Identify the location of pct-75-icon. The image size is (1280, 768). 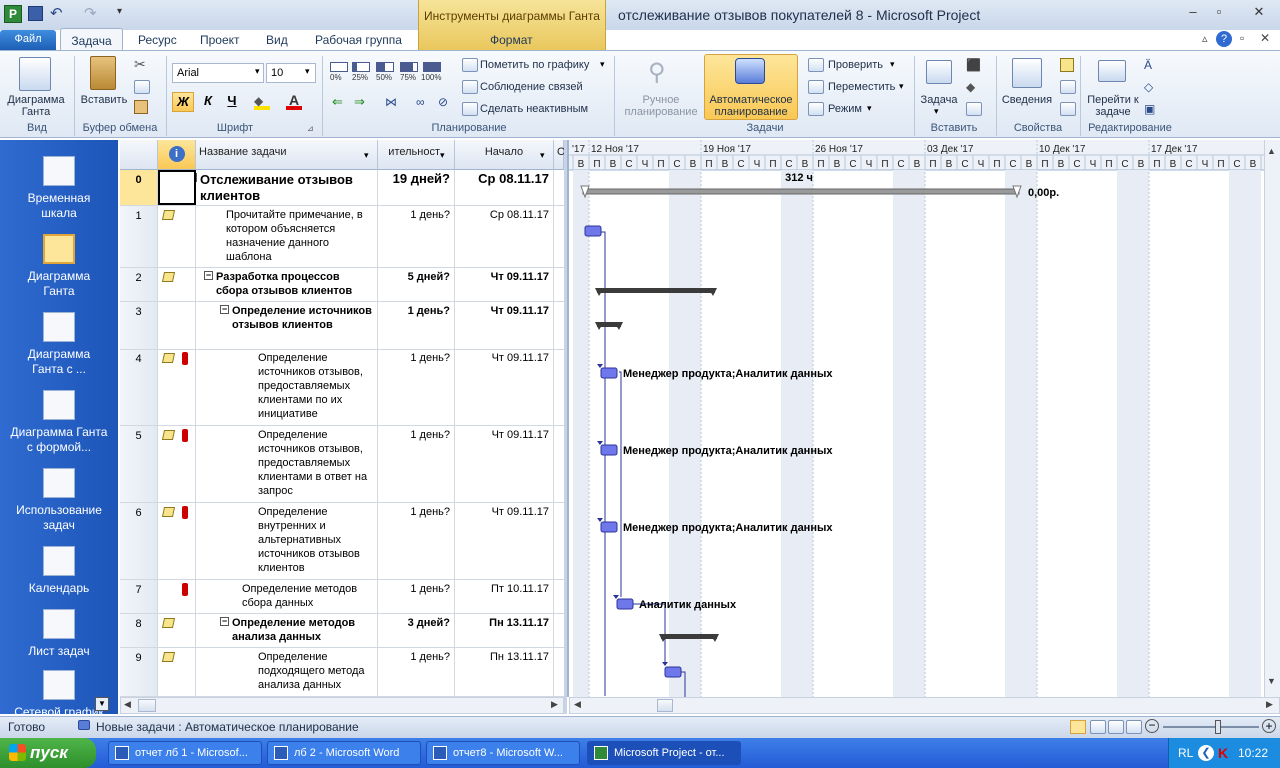
(409, 67).